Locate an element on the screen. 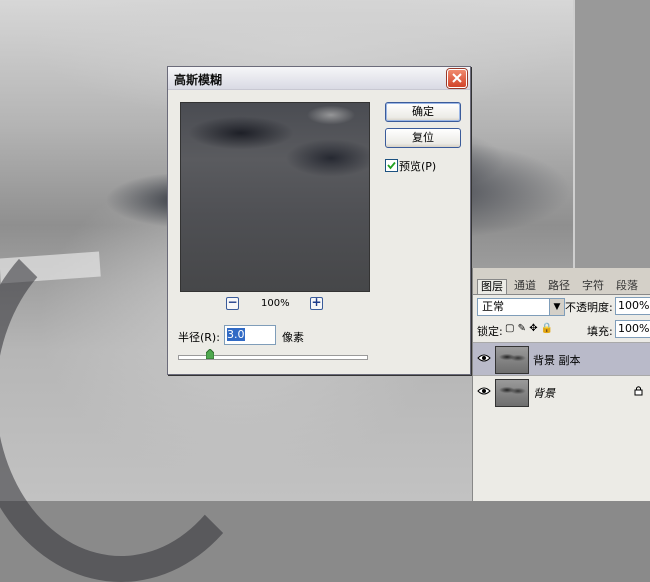 This screenshot has width=650, height=582. ok-button: 确定 is located at coordinates (423, 112).